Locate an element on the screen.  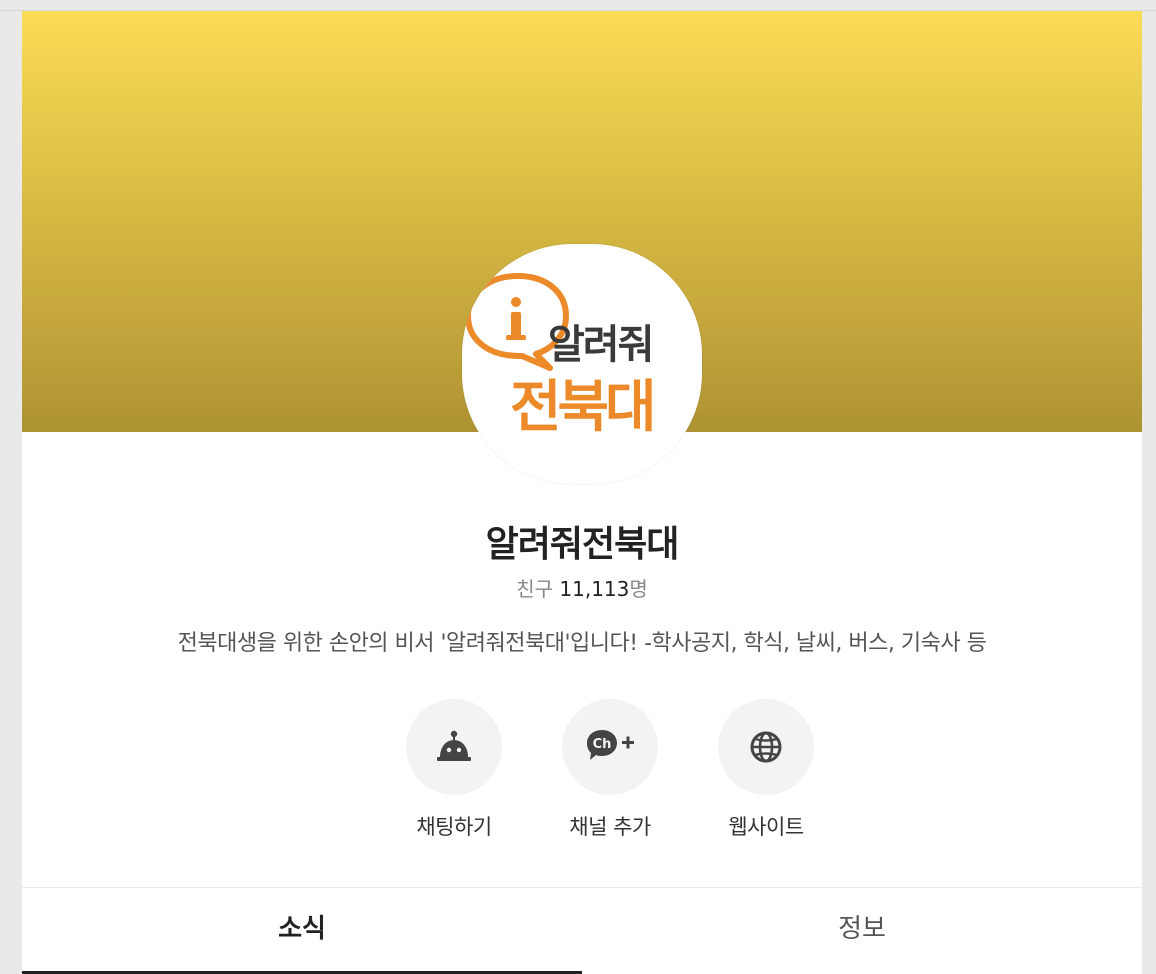
friends-prefix: 친구 is located at coordinates (535, 589).